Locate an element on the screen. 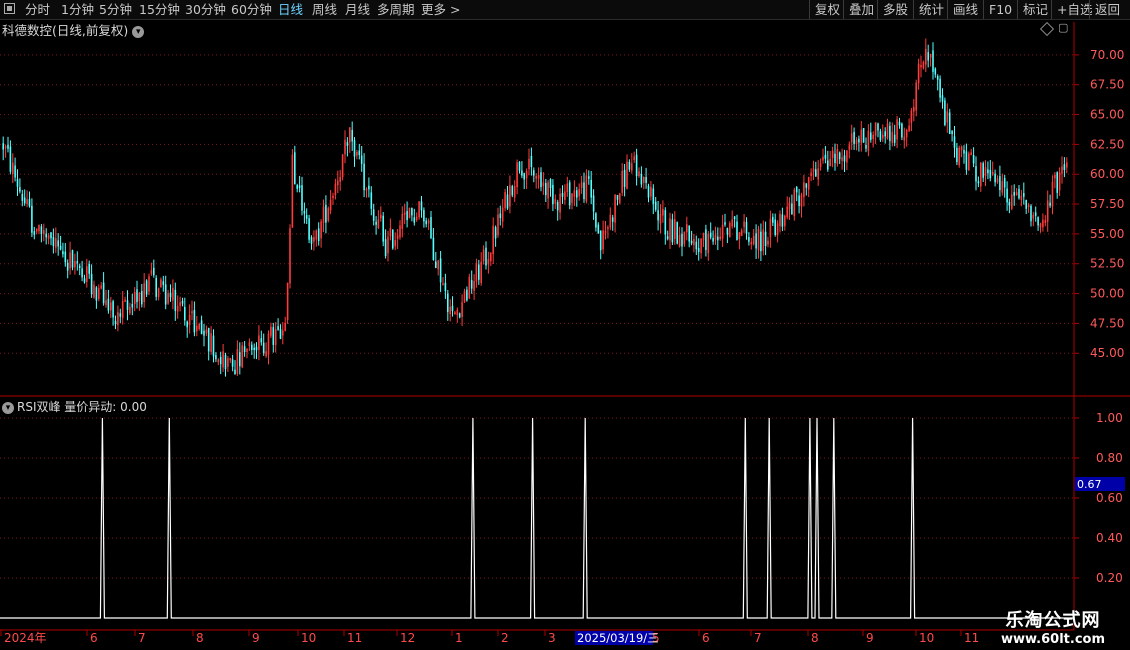  x-tick-label: 12 is located at coordinates (407, 638).